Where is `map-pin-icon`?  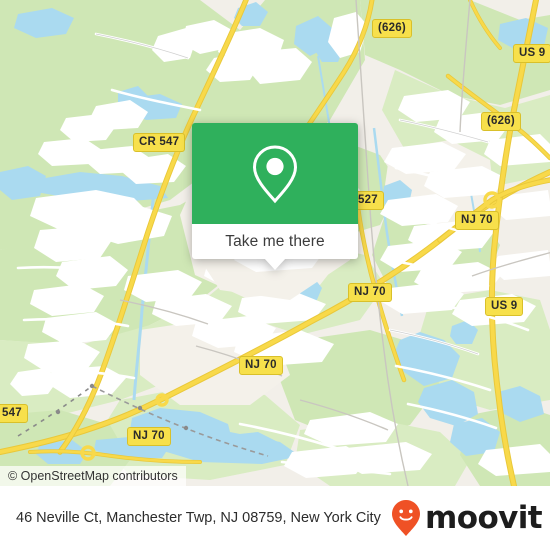
map-pin-icon is located at coordinates (275, 173).